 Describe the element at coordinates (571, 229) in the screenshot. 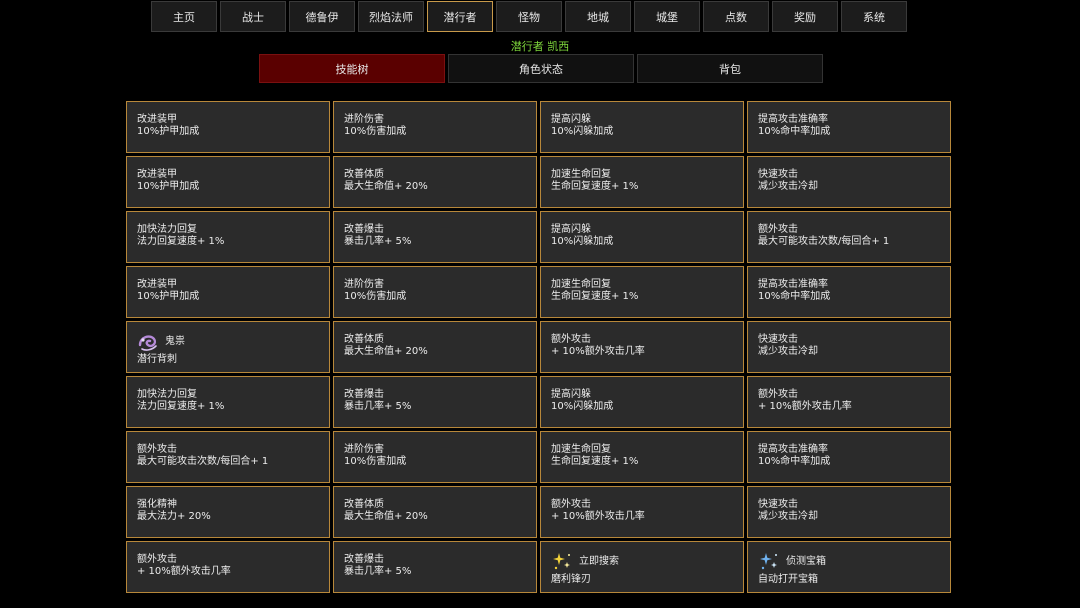

I see `skill-name: 提高闪躲` at that location.